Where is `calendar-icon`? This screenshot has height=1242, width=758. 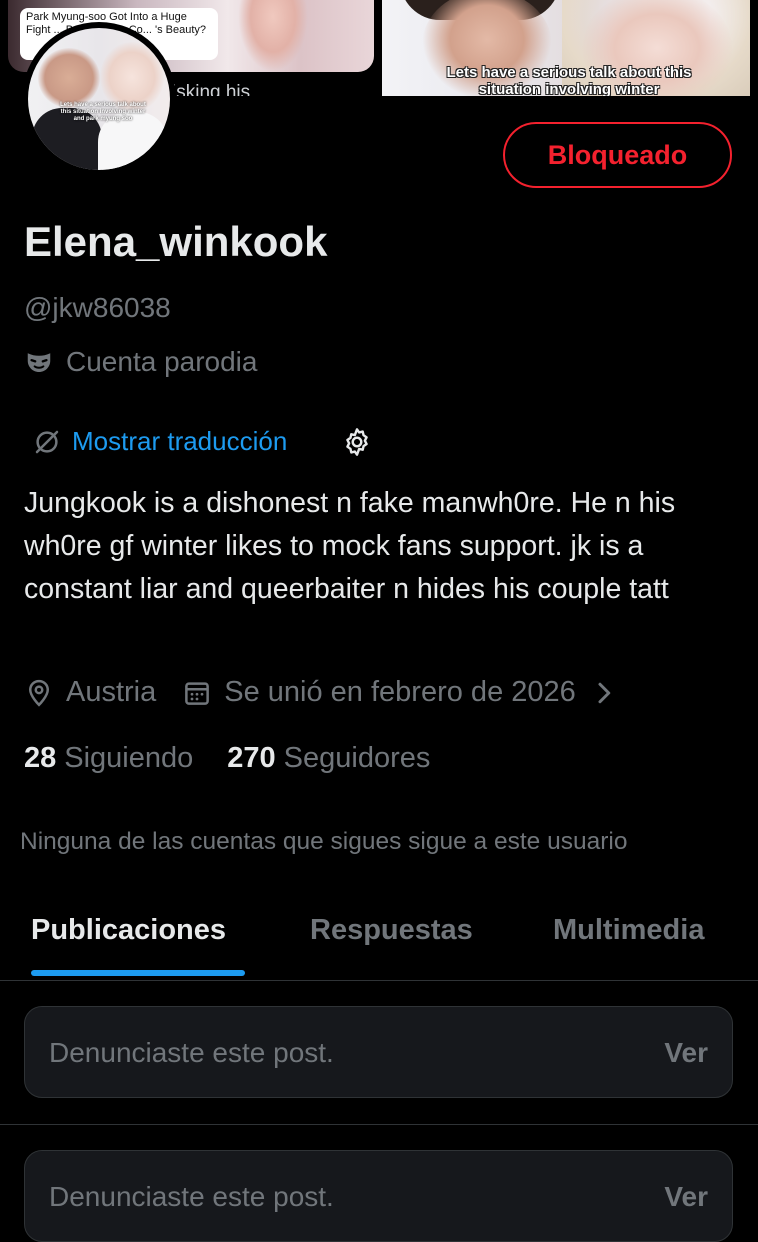
calendar-icon is located at coordinates (197, 693).